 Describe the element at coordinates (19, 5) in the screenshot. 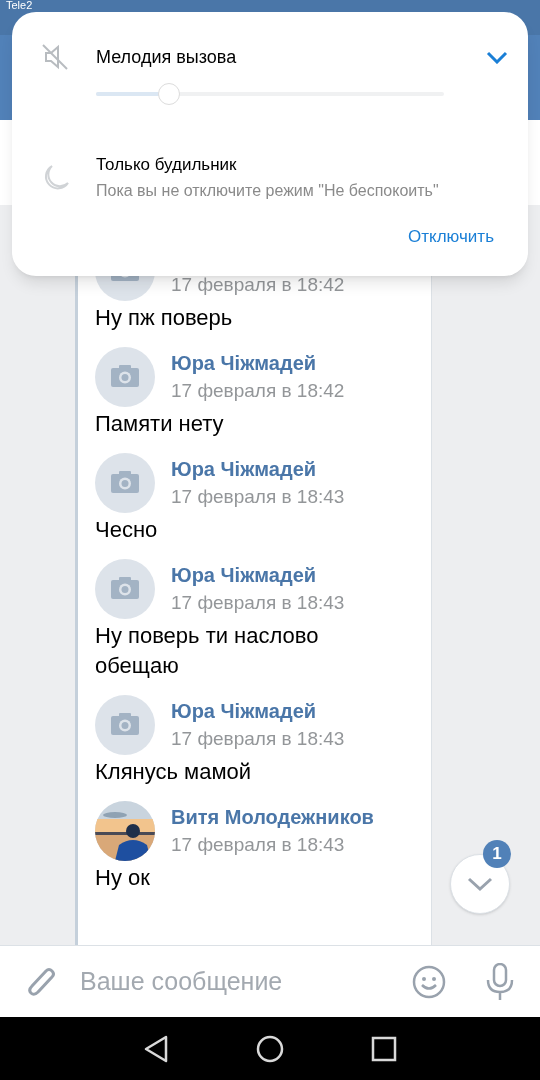

I see `carrier-label: Tele2` at that location.